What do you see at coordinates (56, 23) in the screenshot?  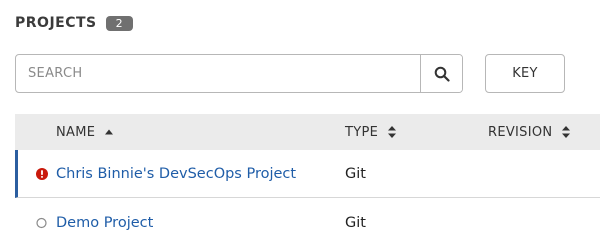 I see `page-title: PROJECTS` at bounding box center [56, 23].